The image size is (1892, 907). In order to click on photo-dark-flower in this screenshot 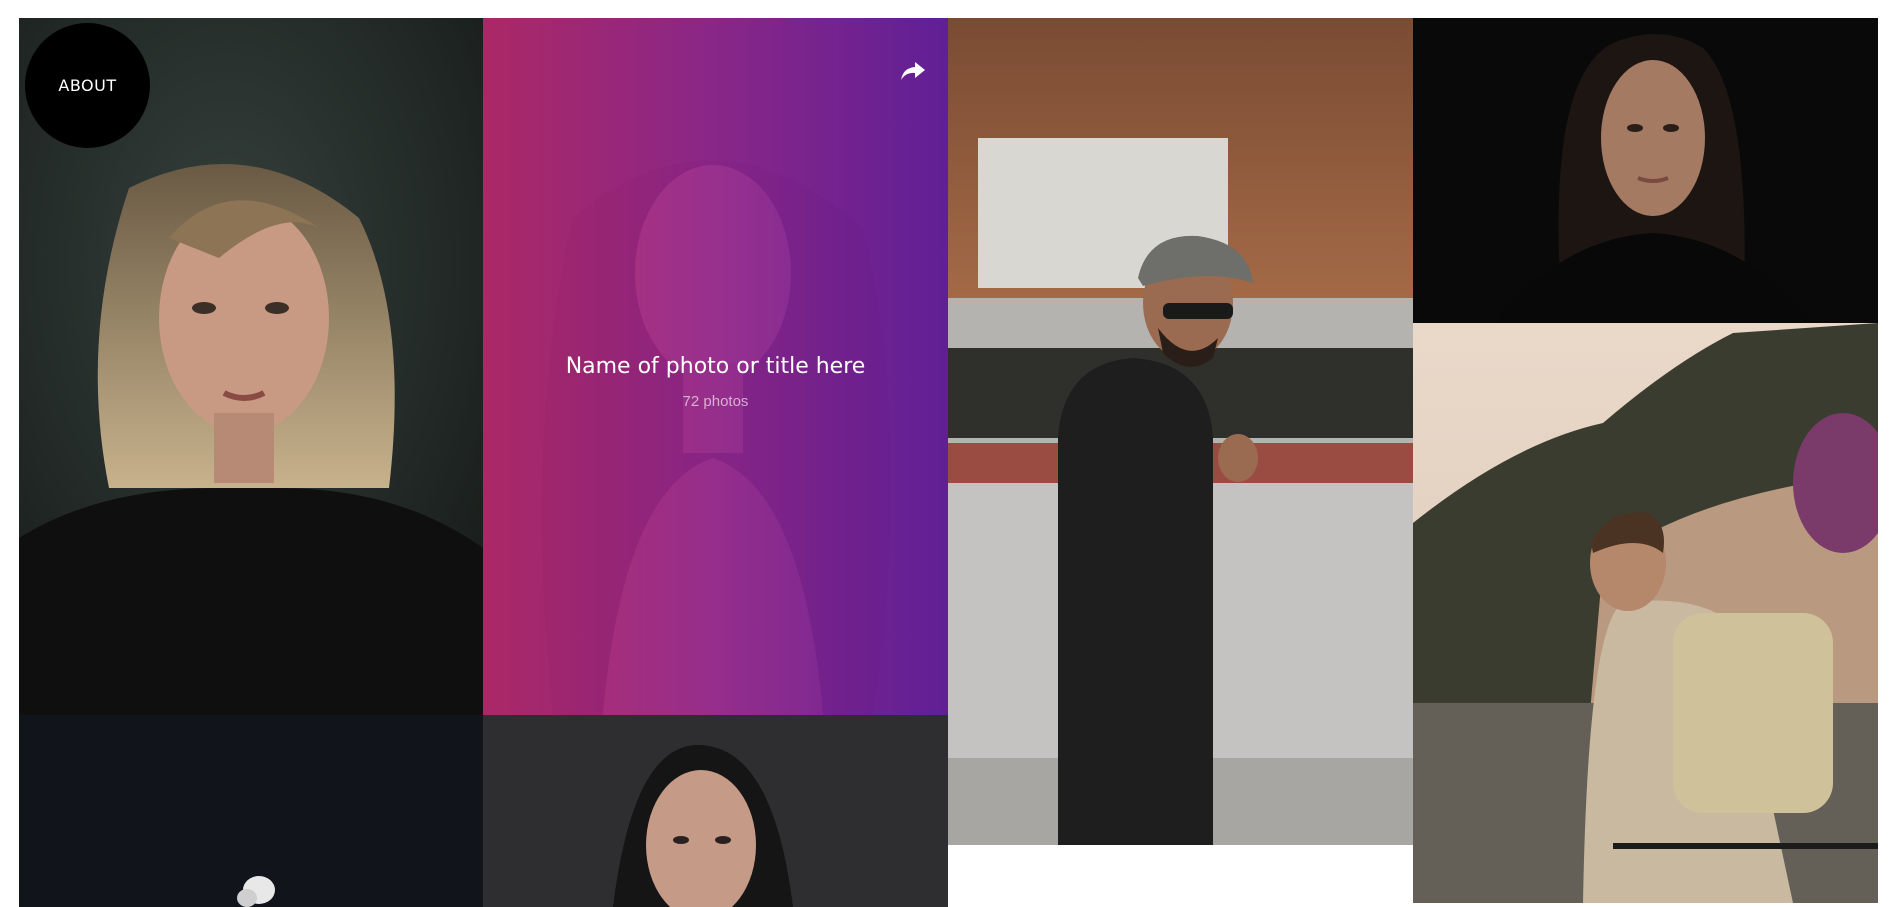, I will do `click(251, 811)`.